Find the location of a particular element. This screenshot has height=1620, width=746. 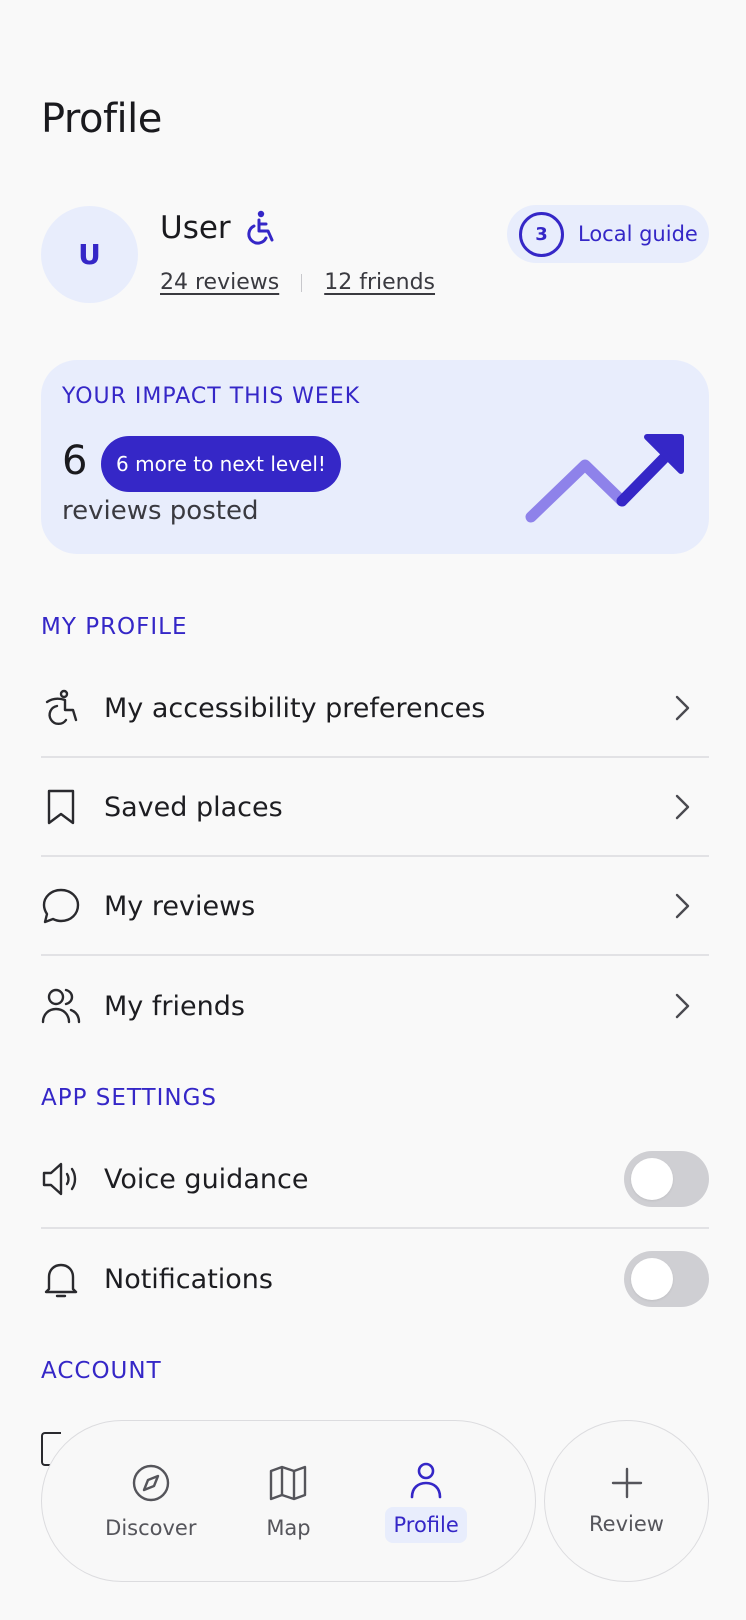

nav-map: Map is located at coordinates (288, 1501).